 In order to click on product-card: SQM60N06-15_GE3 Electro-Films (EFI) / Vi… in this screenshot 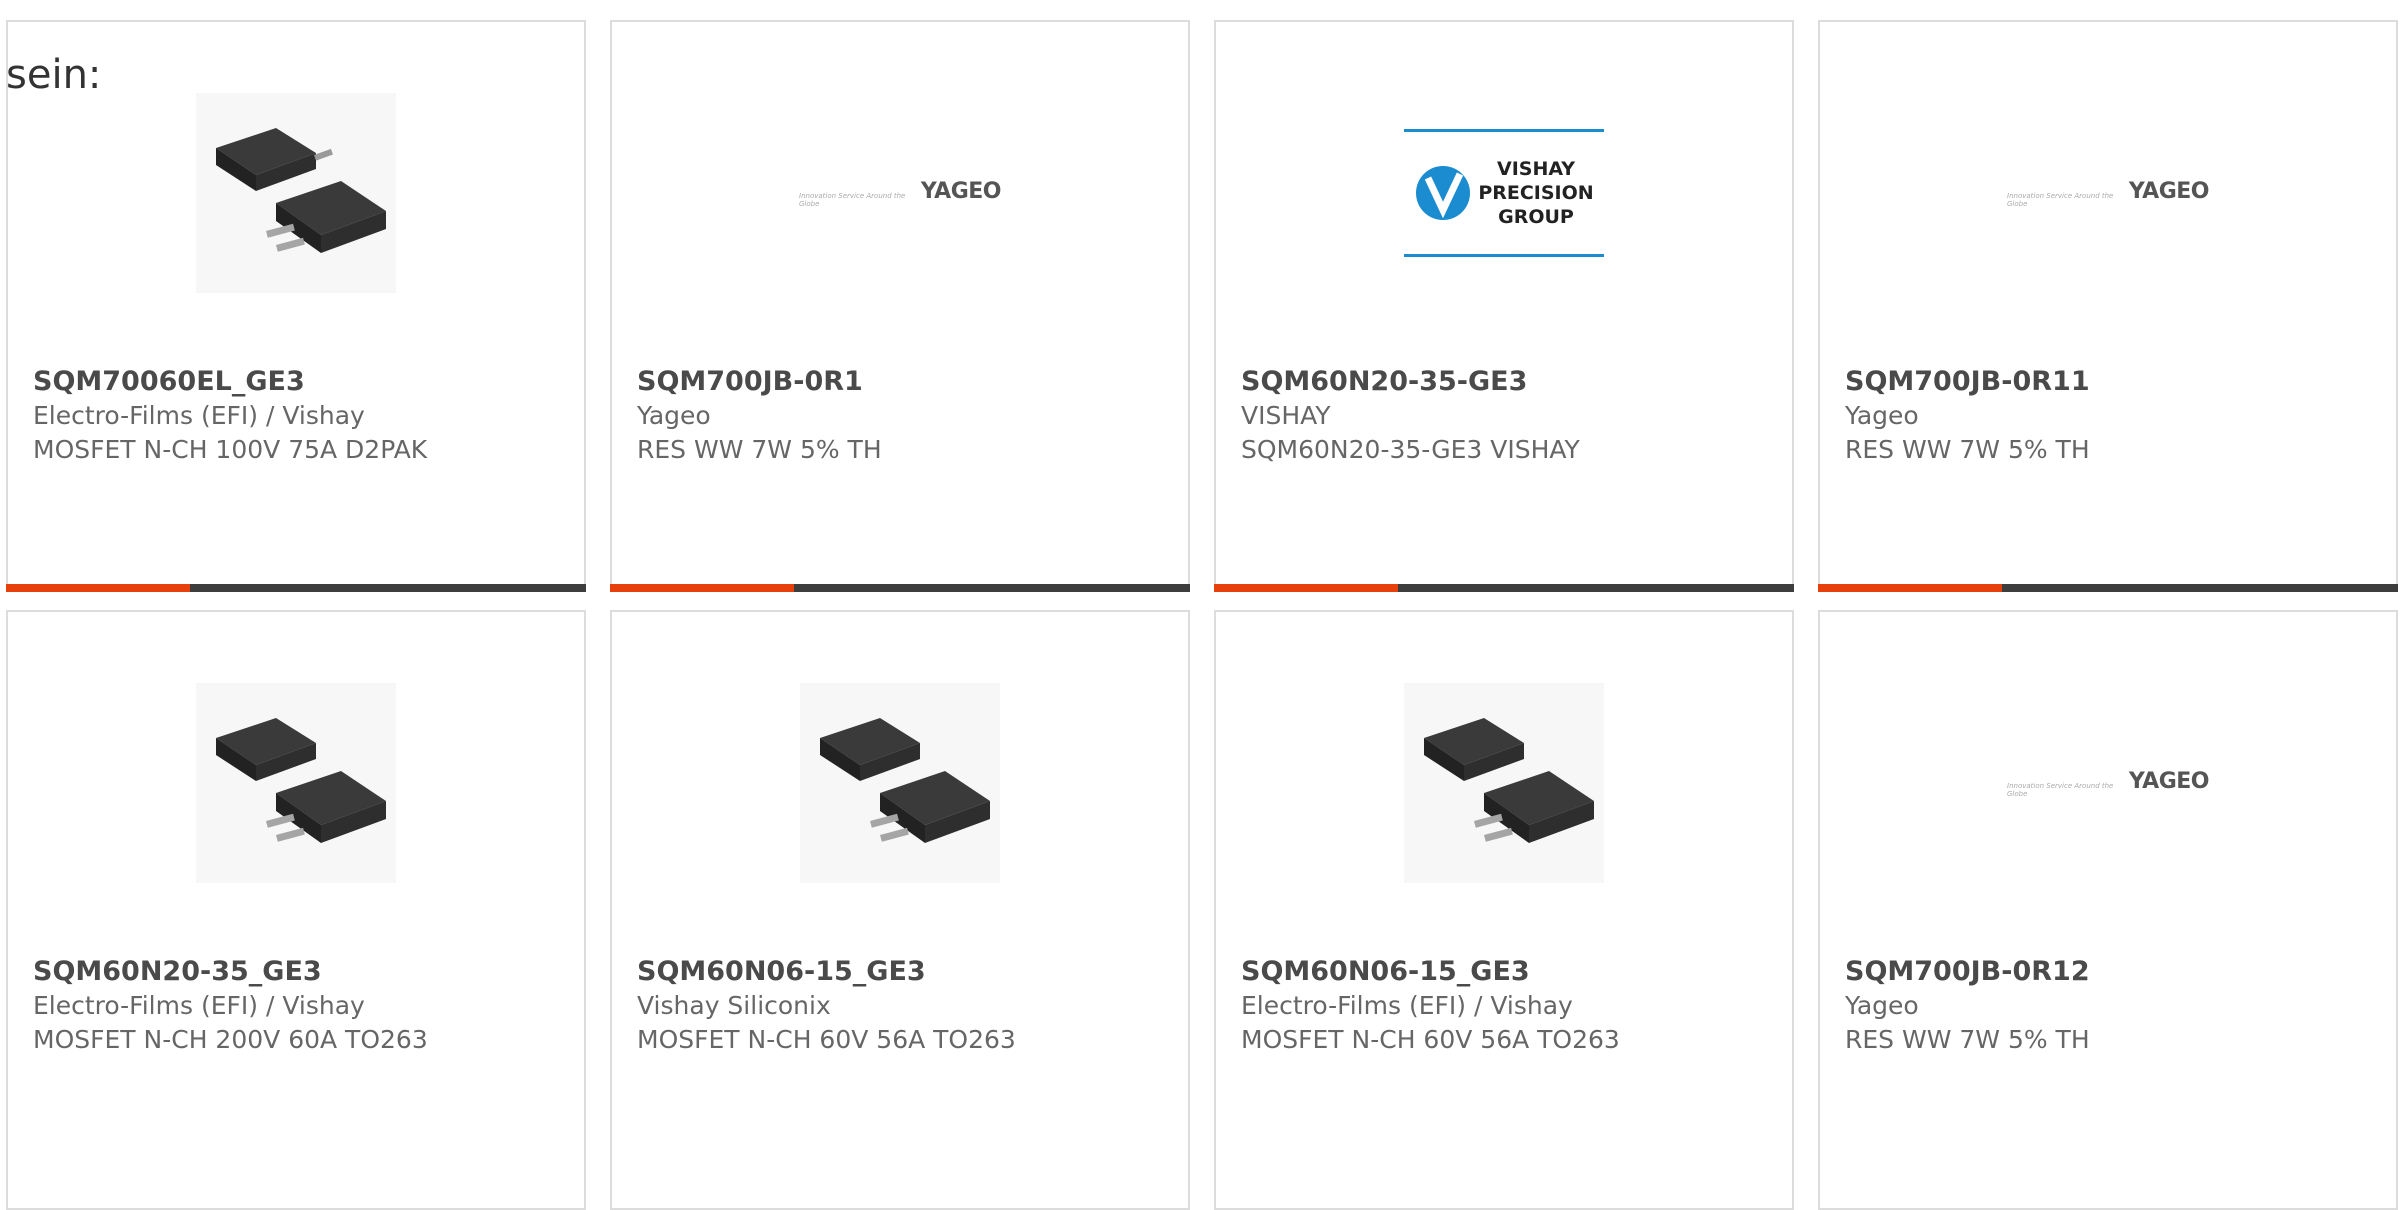, I will do `click(1504, 910)`.